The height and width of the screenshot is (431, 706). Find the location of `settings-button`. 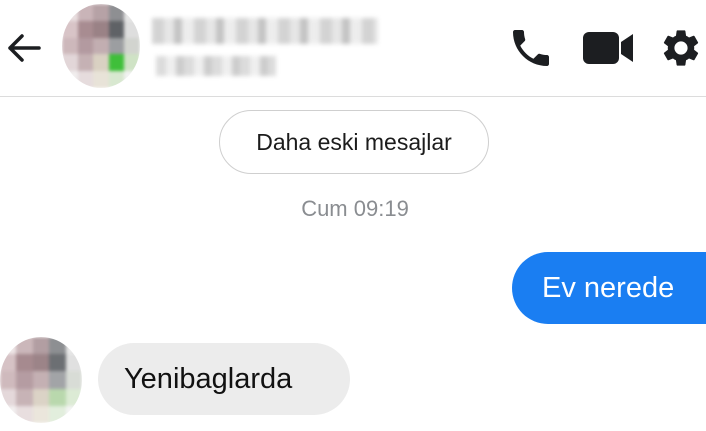

settings-button is located at coordinates (681, 48).